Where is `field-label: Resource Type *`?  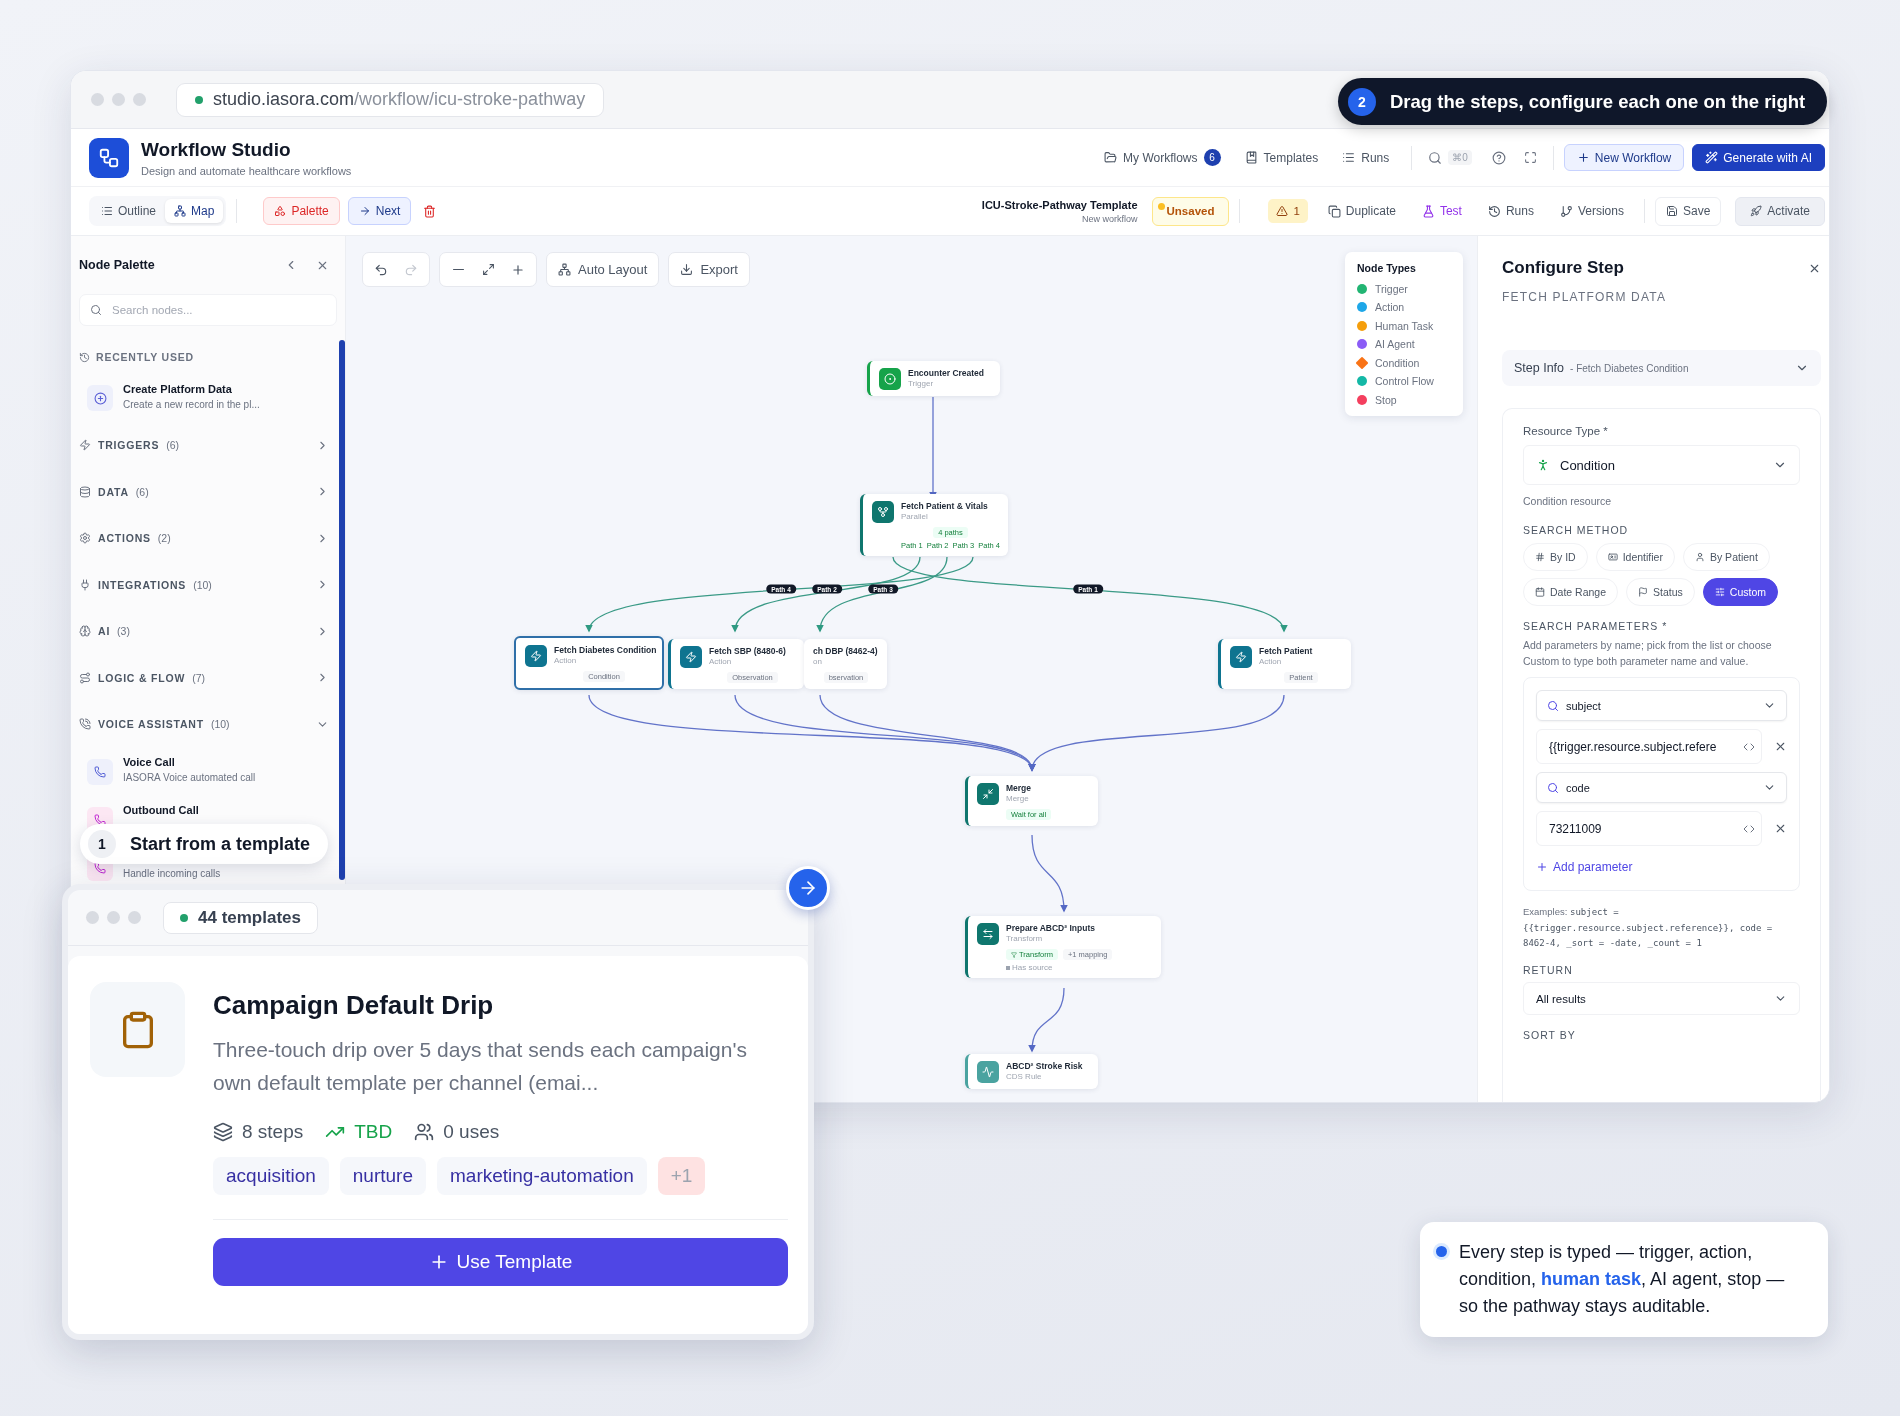 field-label: Resource Type * is located at coordinates (1566, 431).